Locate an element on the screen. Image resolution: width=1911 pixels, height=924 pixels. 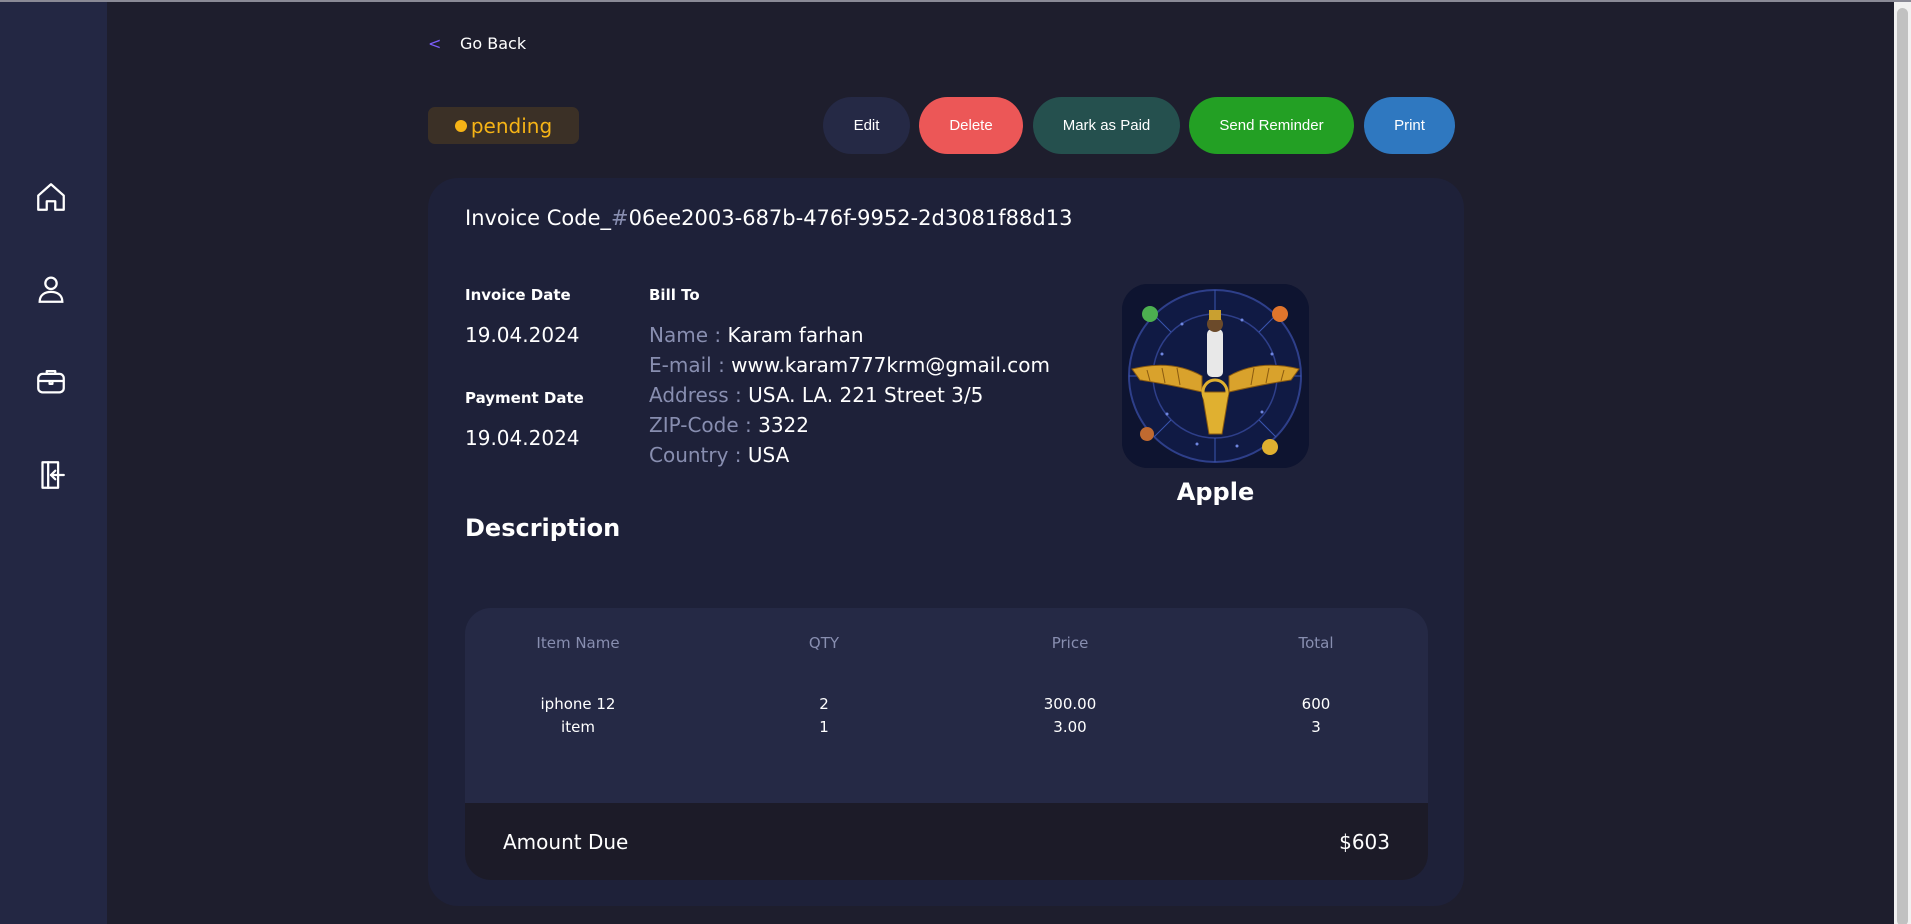
table-cell: 2 is located at coordinates (824, 704).